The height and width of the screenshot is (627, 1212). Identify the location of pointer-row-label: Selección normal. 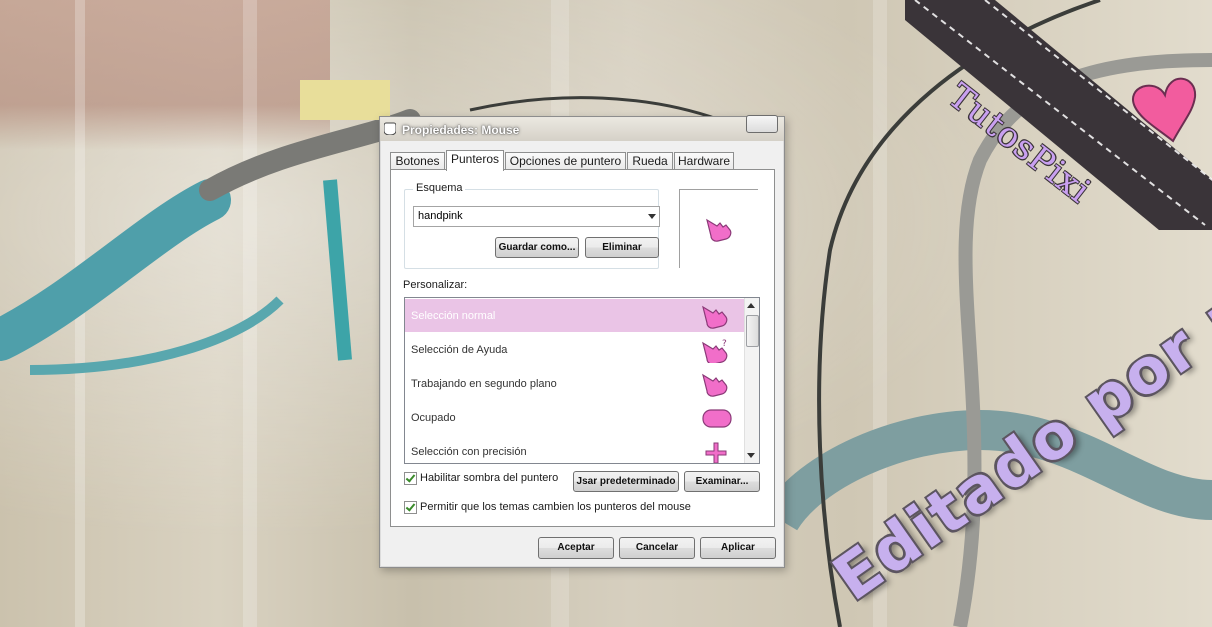
(453, 316).